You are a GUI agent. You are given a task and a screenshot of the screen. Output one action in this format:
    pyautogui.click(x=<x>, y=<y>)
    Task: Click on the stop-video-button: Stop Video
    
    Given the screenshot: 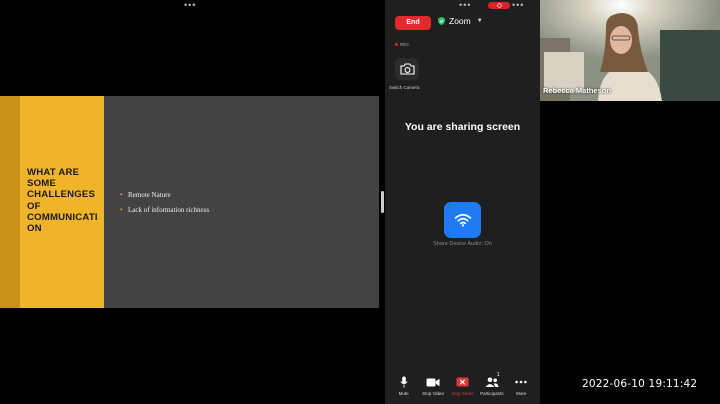 What is the action you would take?
    pyautogui.click(x=433, y=385)
    